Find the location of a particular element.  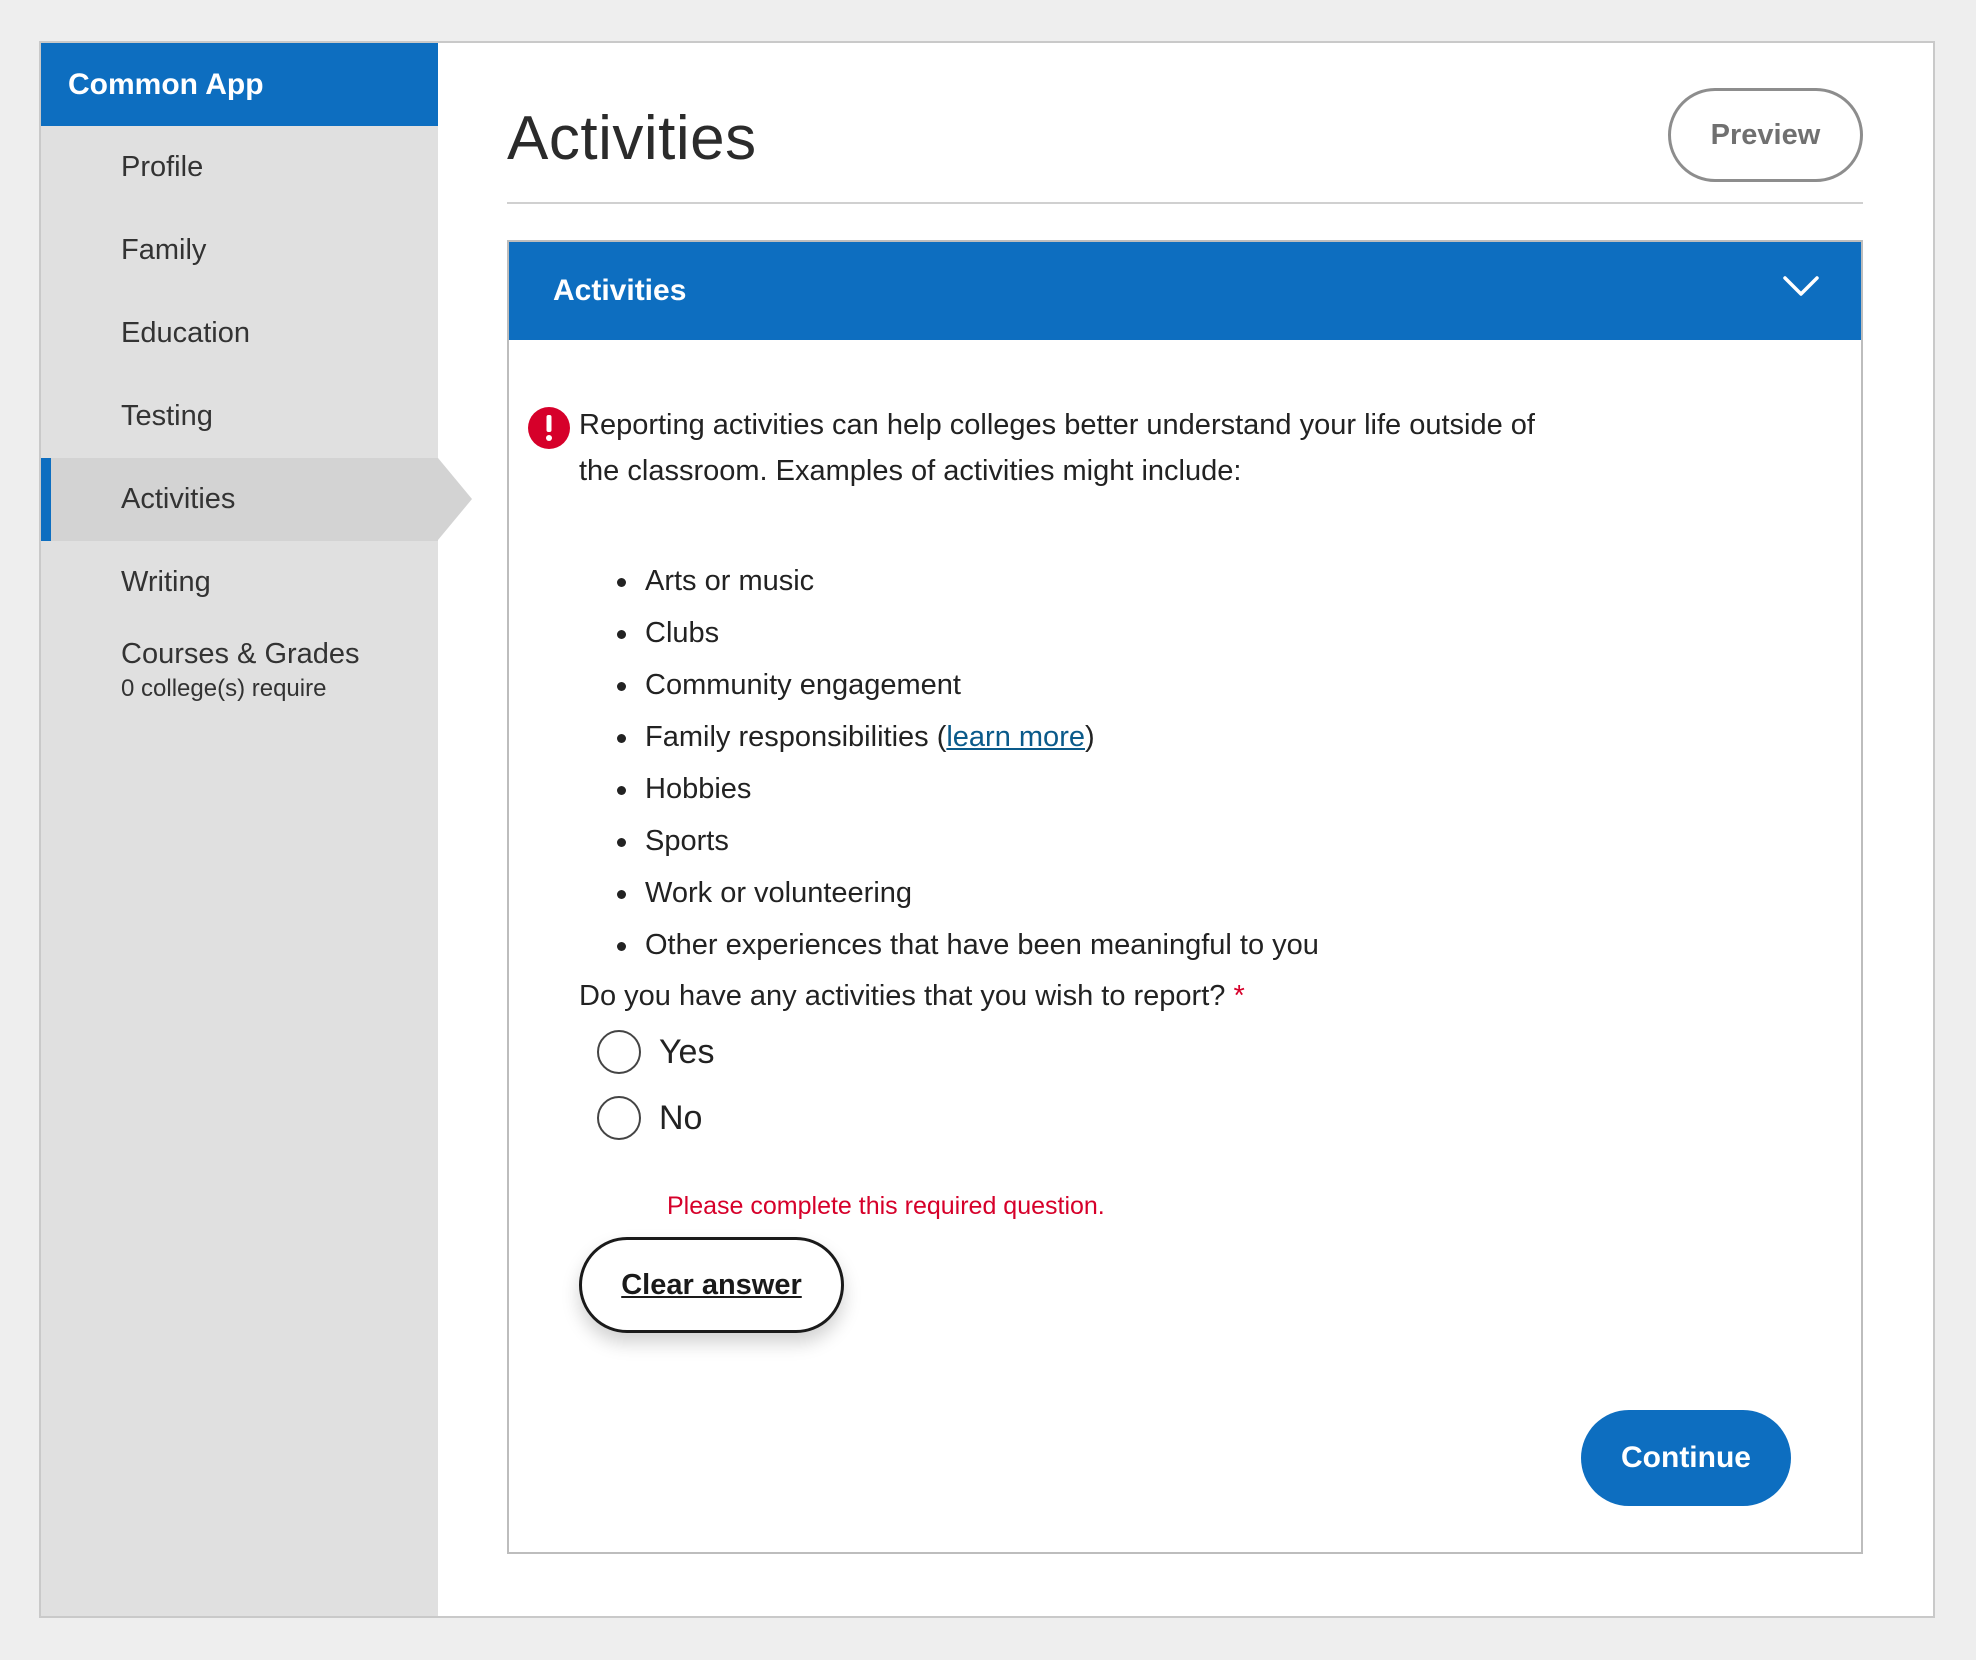

list-item: Sports is located at coordinates (968, 841).